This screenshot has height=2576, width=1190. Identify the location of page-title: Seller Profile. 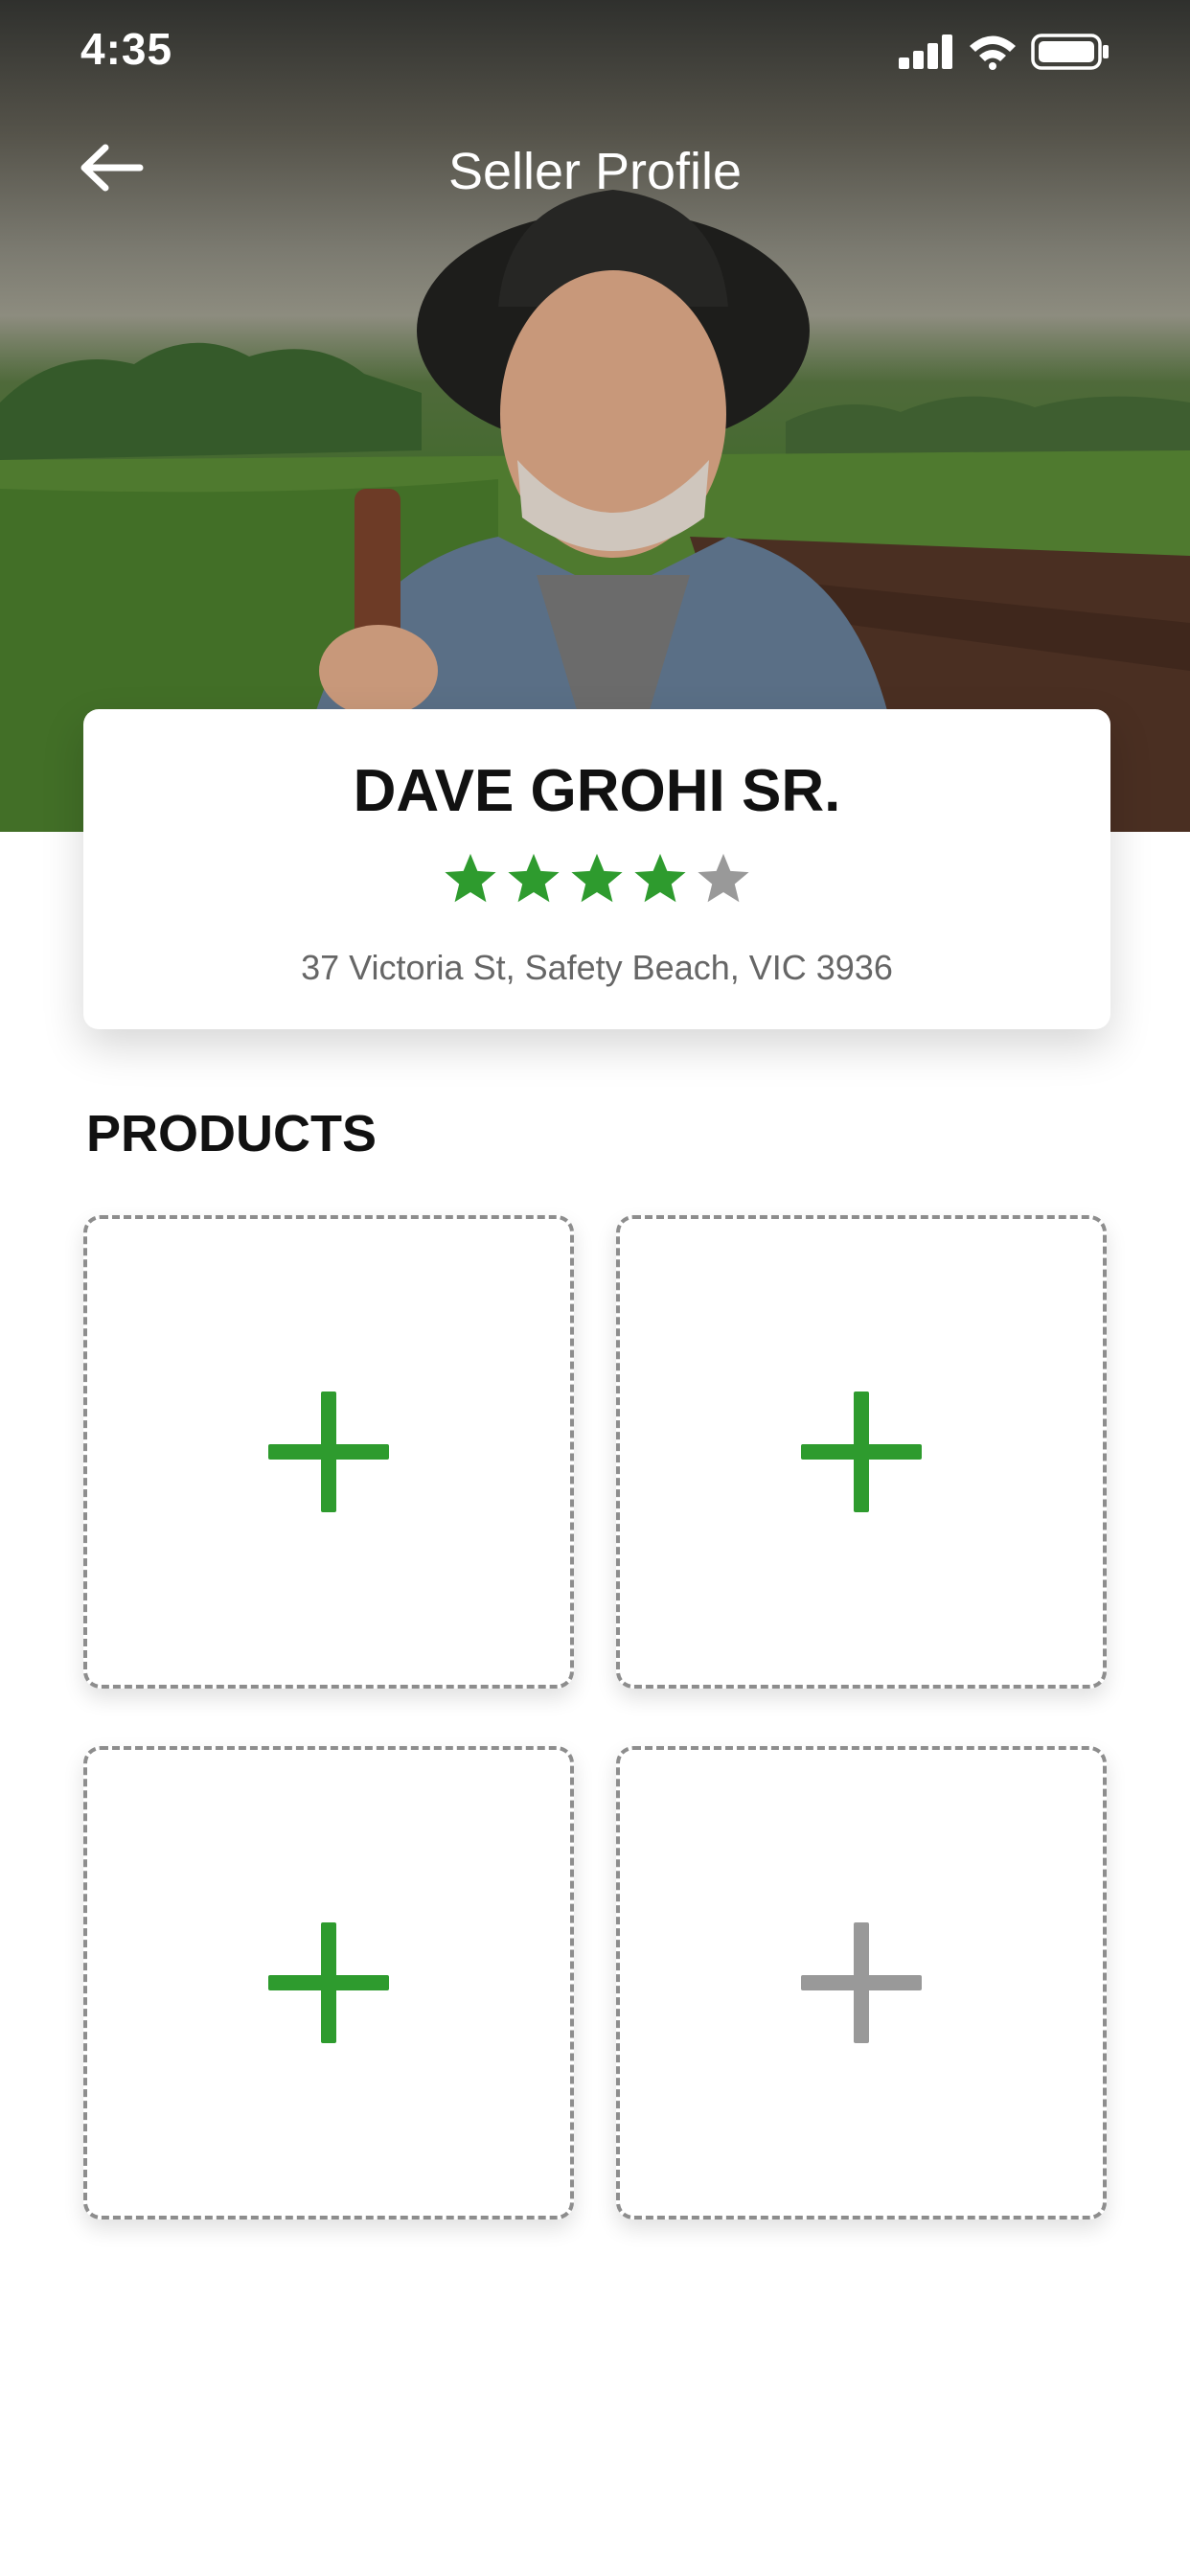
(595, 171).